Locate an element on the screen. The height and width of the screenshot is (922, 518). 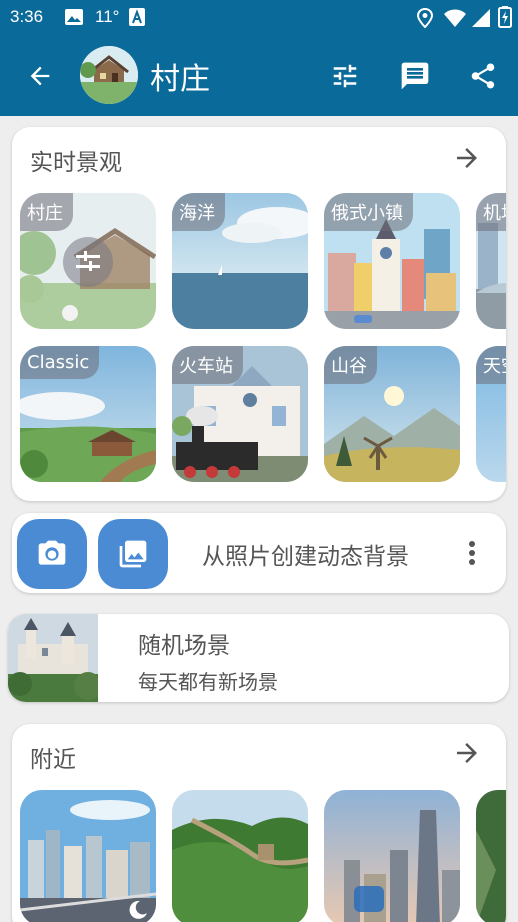
more-options-button is located at coordinates (472, 553).